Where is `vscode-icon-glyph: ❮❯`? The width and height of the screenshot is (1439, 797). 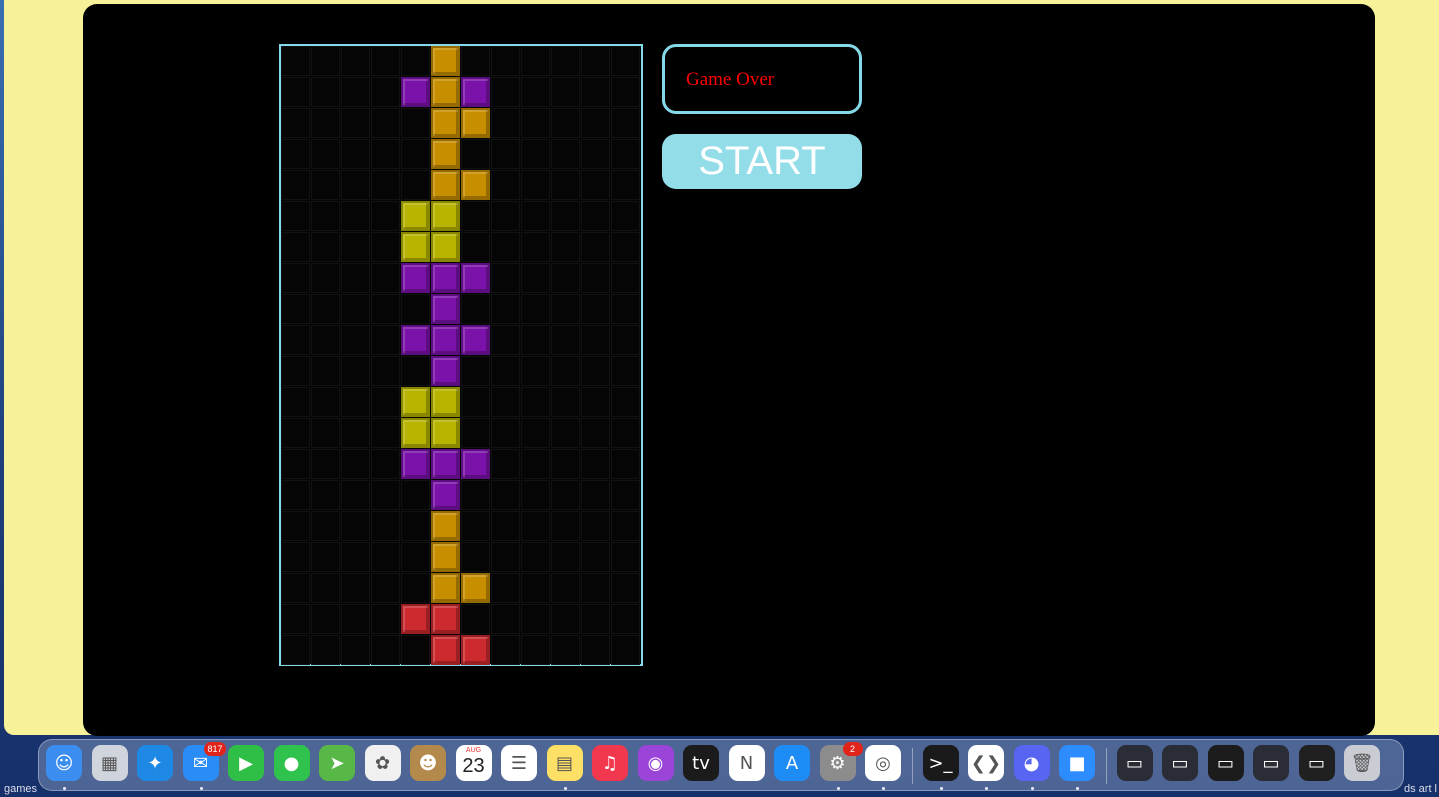 vscode-icon-glyph: ❮❯ is located at coordinates (986, 763).